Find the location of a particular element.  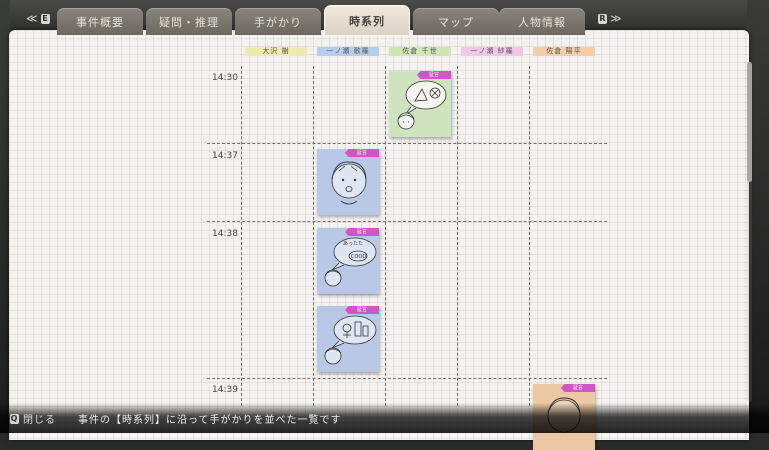

key-r-icon: R is located at coordinates (602, 18).